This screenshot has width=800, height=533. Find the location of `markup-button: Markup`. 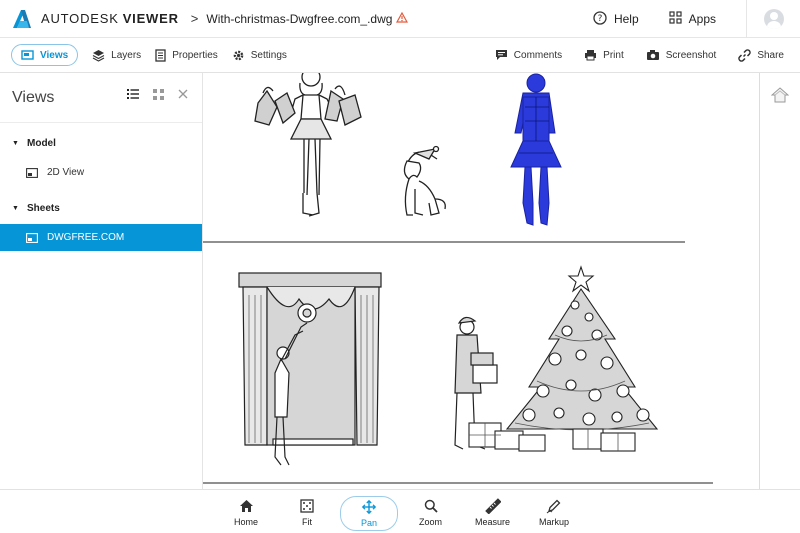

markup-button: Markup is located at coordinates (554, 512).